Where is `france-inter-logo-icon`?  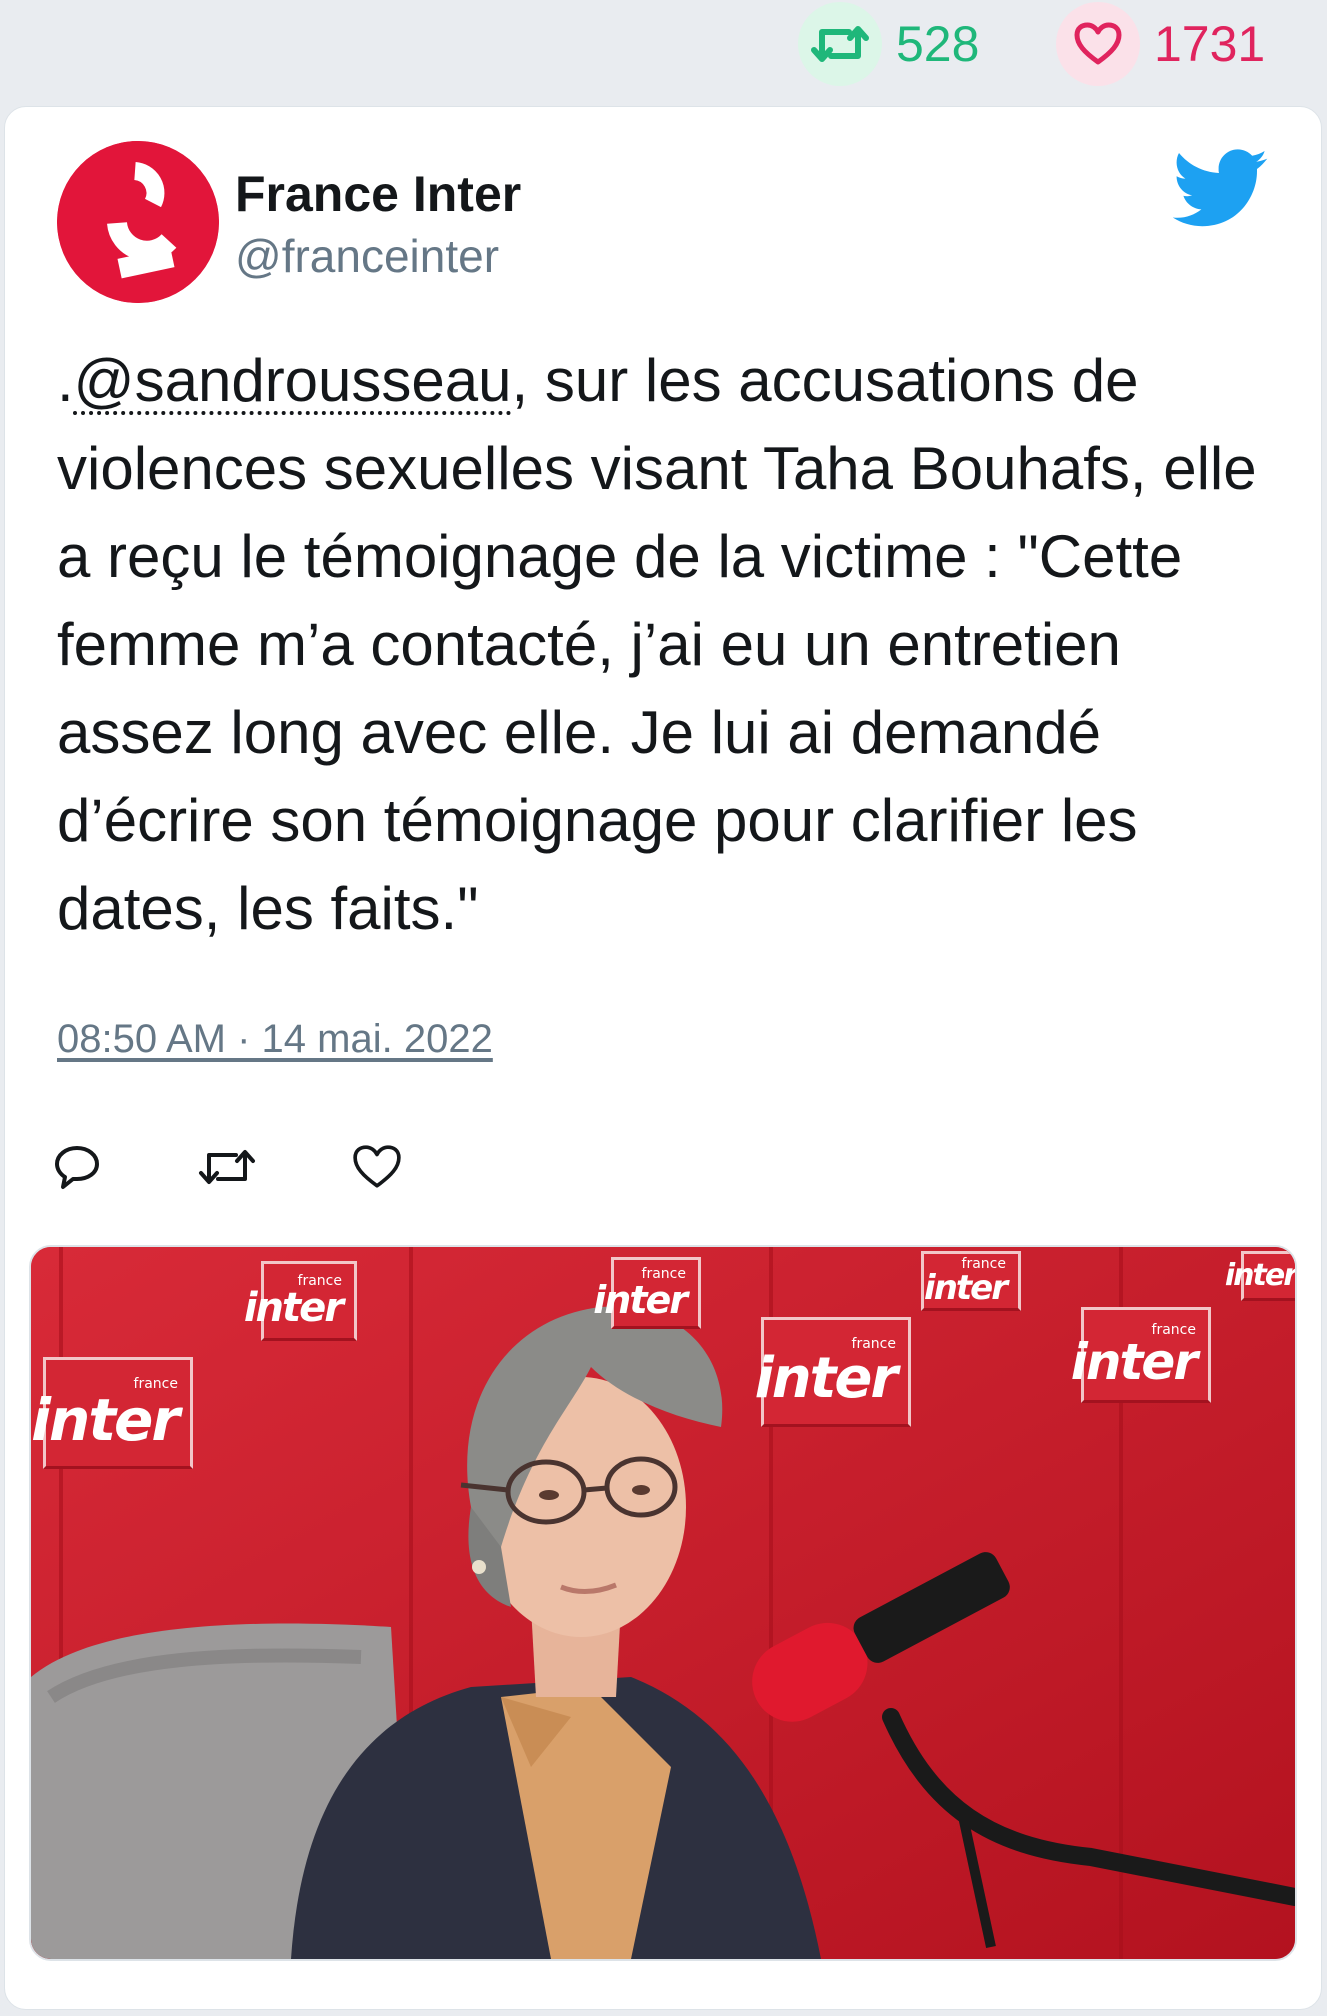 france-inter-logo-icon is located at coordinates (138, 222).